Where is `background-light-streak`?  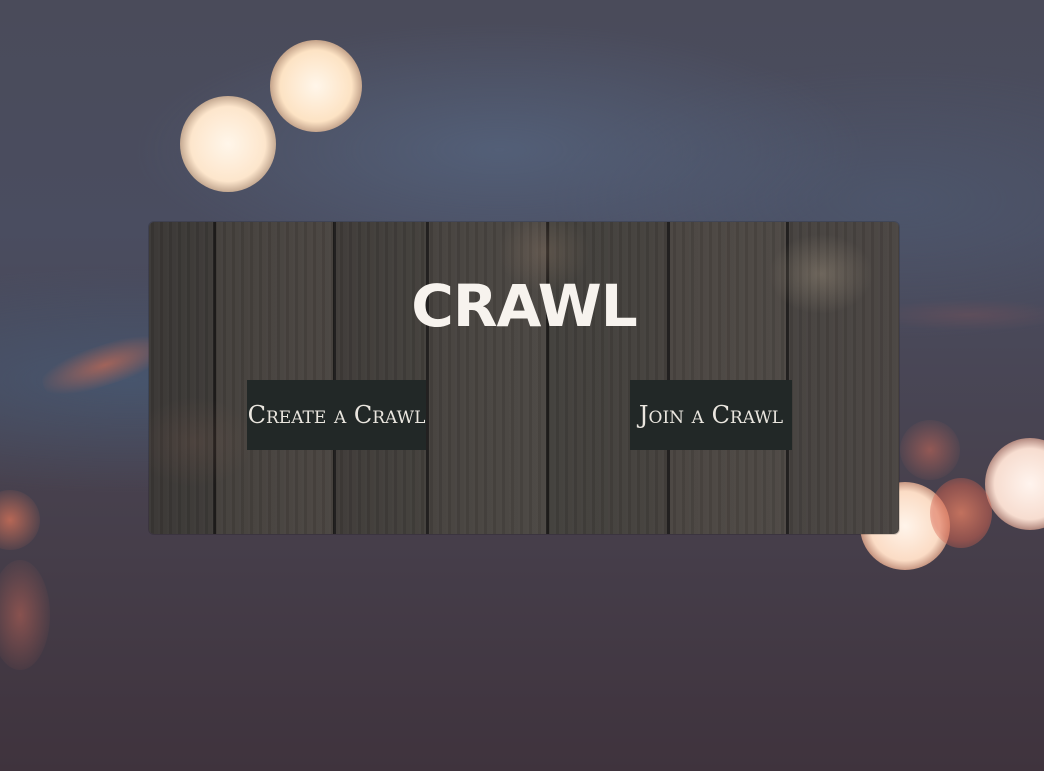 background-light-streak is located at coordinates (962, 315).